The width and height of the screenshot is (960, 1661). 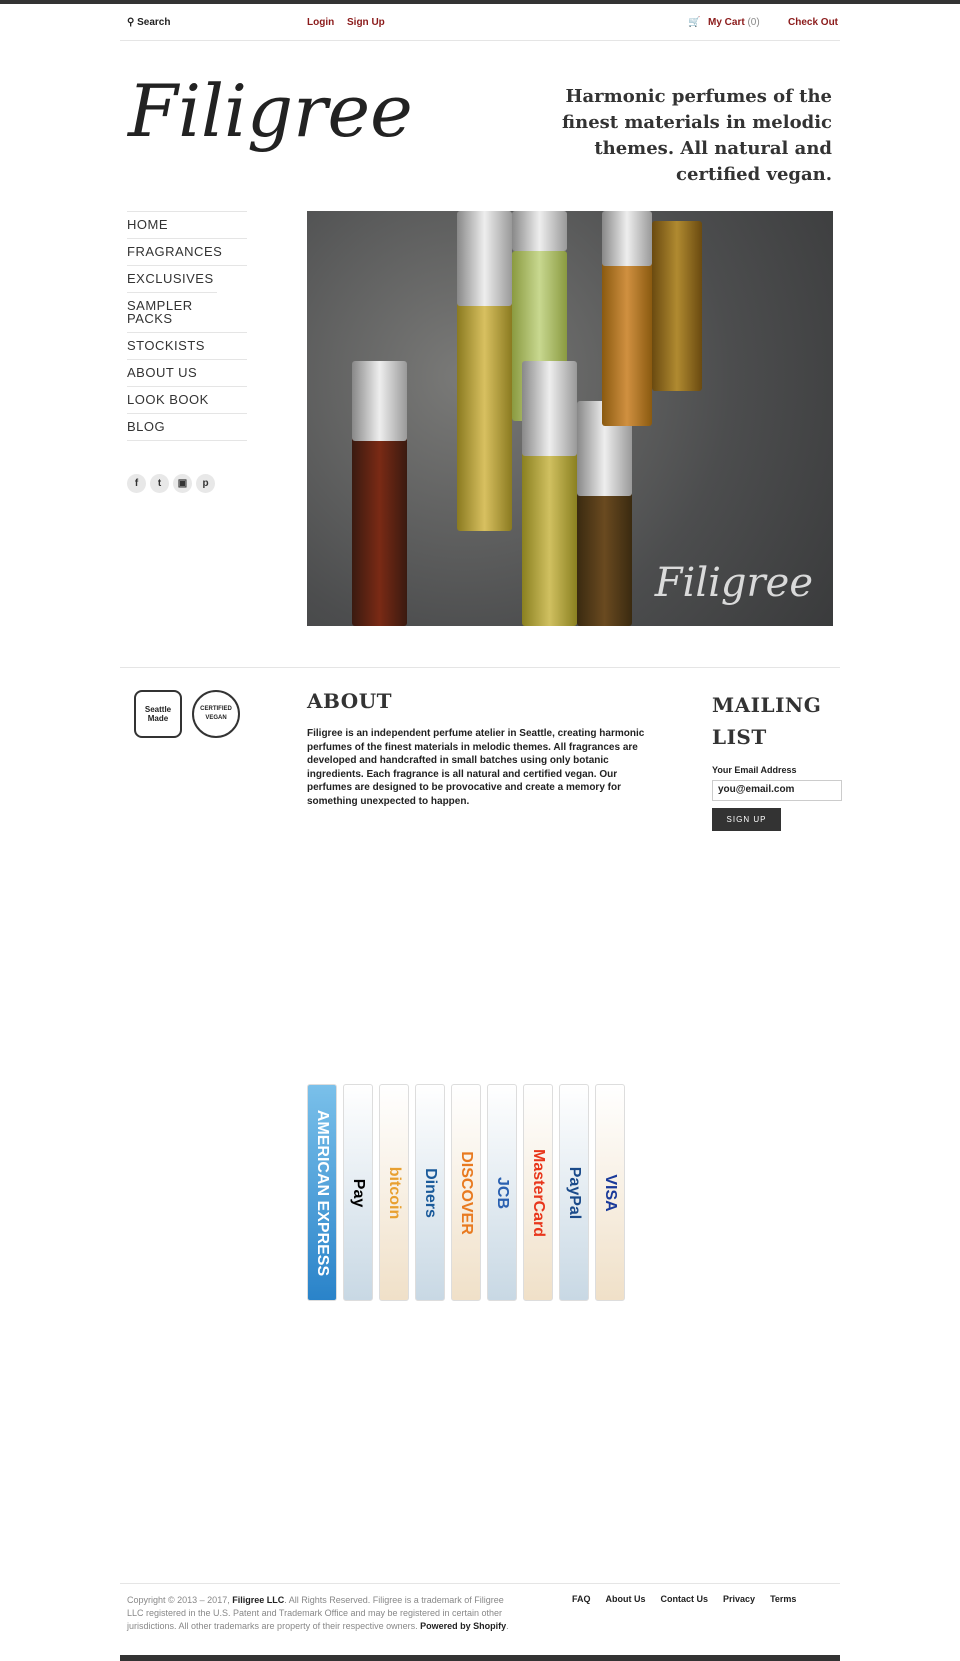 What do you see at coordinates (581, 1599) in the screenshot?
I see `footer-link-faq: FAQ` at bounding box center [581, 1599].